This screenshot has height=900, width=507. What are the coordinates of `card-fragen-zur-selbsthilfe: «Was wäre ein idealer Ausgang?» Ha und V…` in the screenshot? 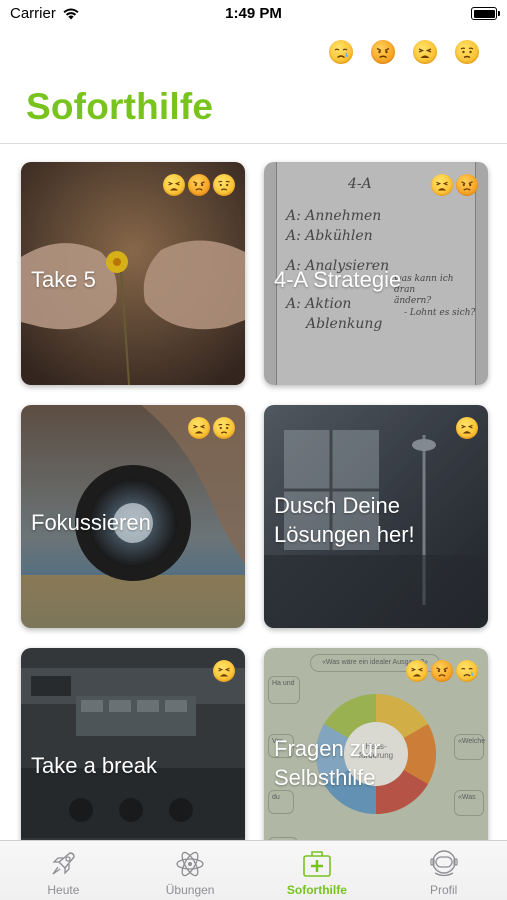 It's located at (376, 744).